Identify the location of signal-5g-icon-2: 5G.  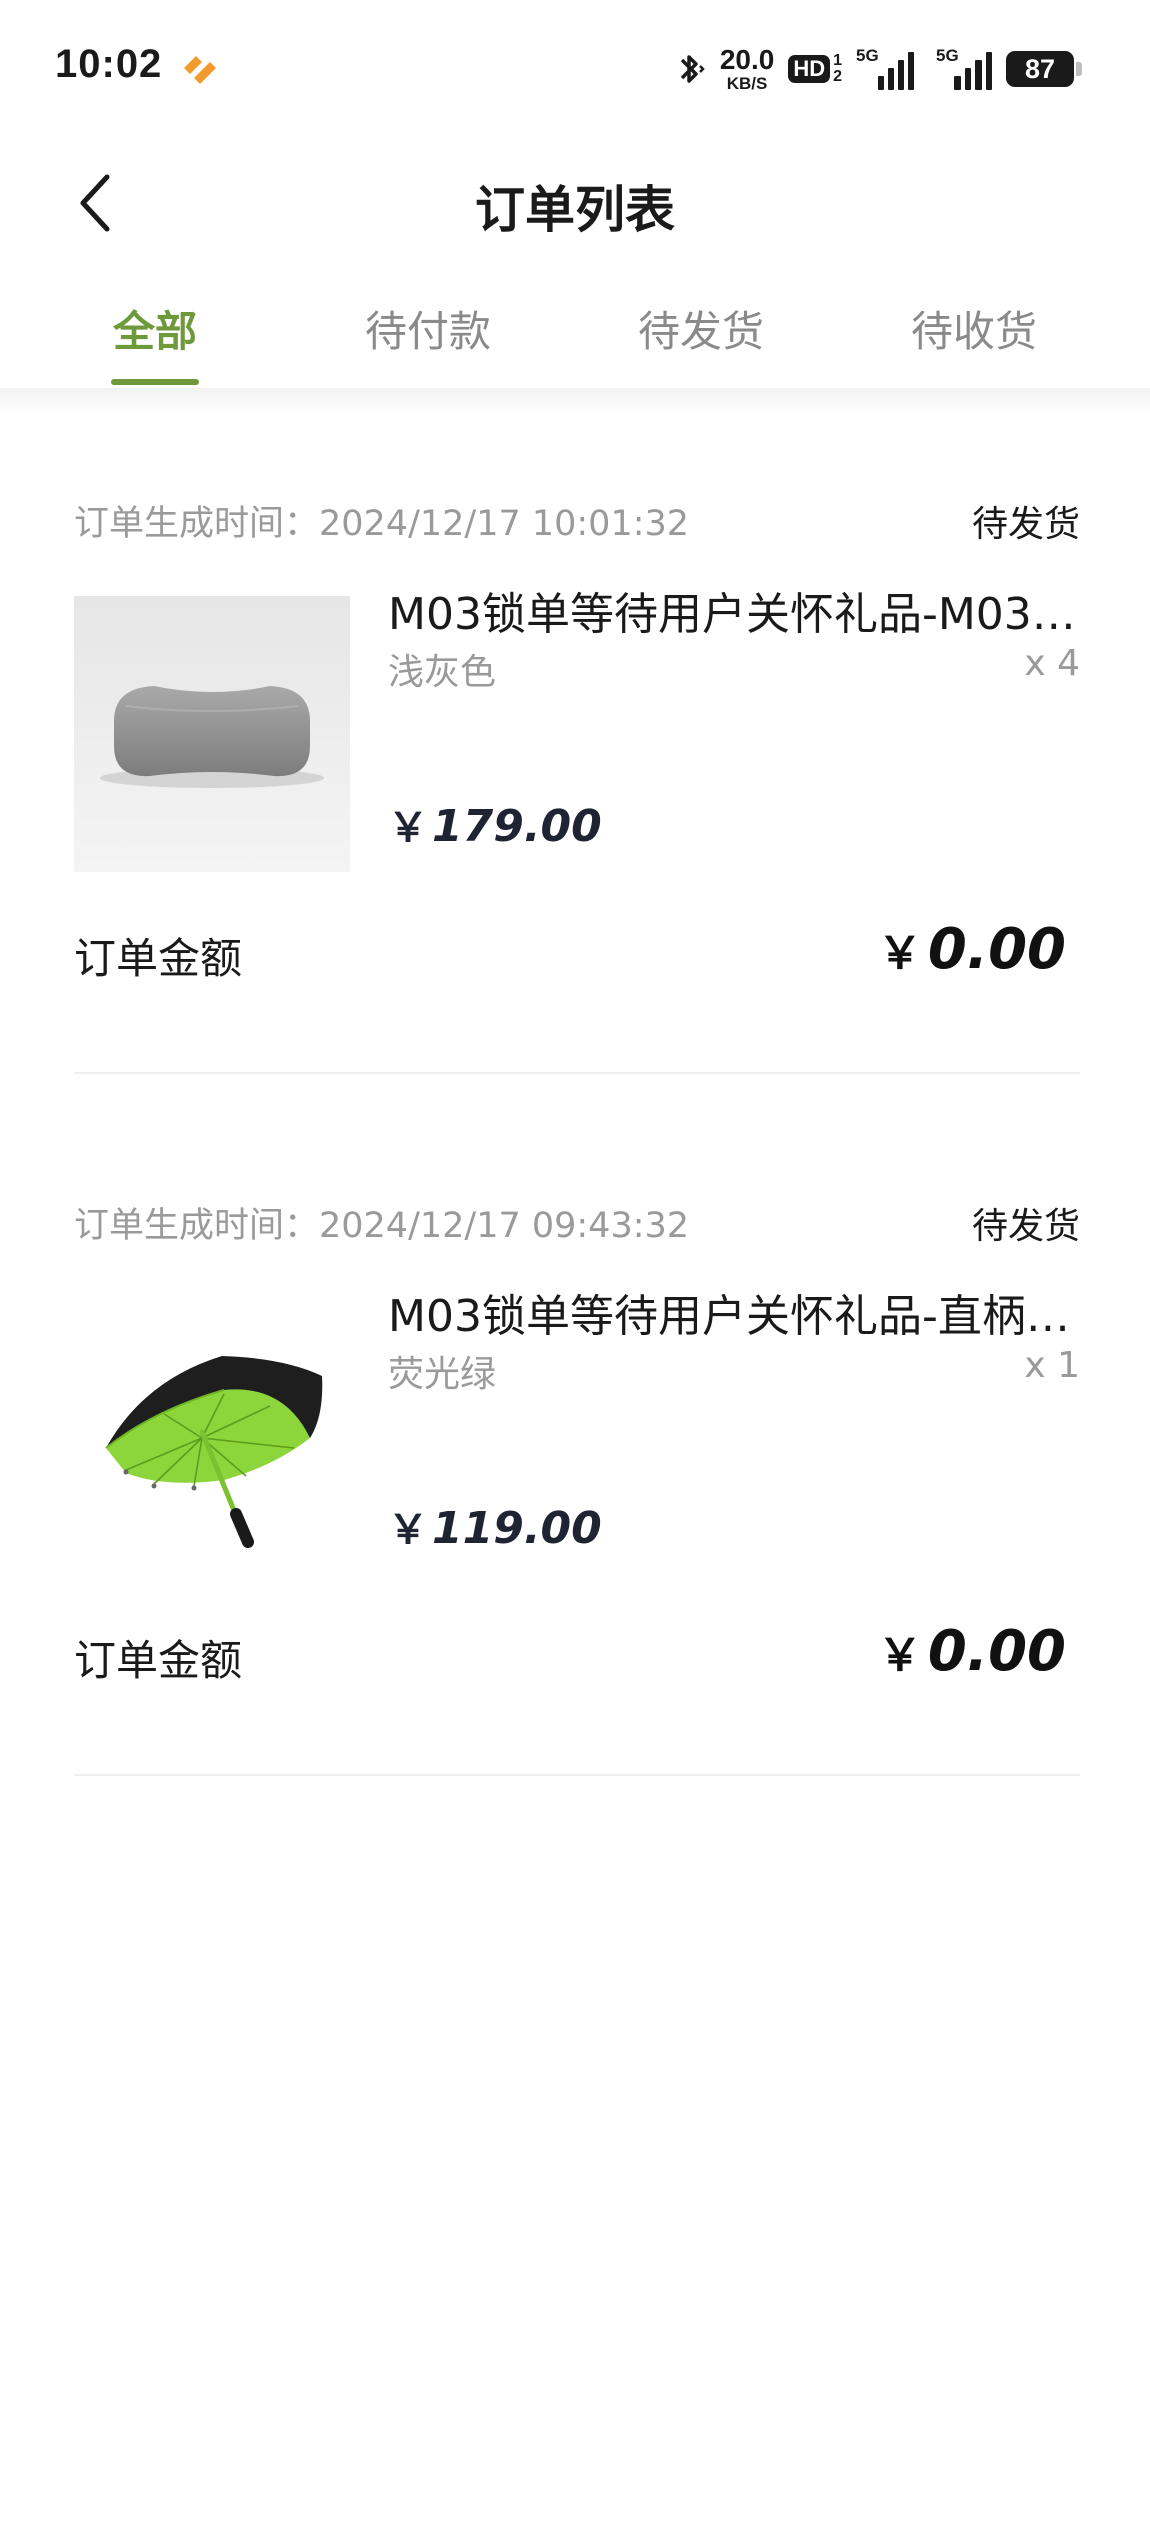
(960, 68).